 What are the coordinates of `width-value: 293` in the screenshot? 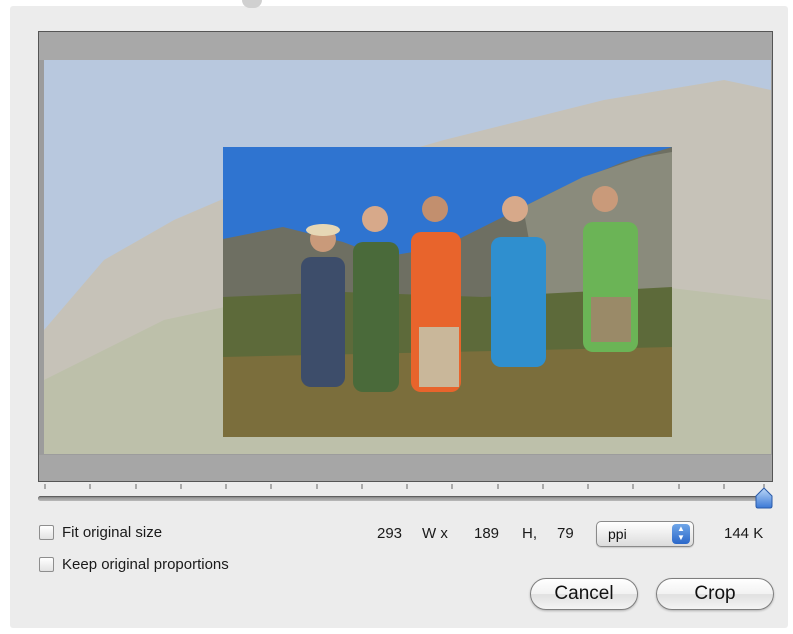 It's located at (389, 533).